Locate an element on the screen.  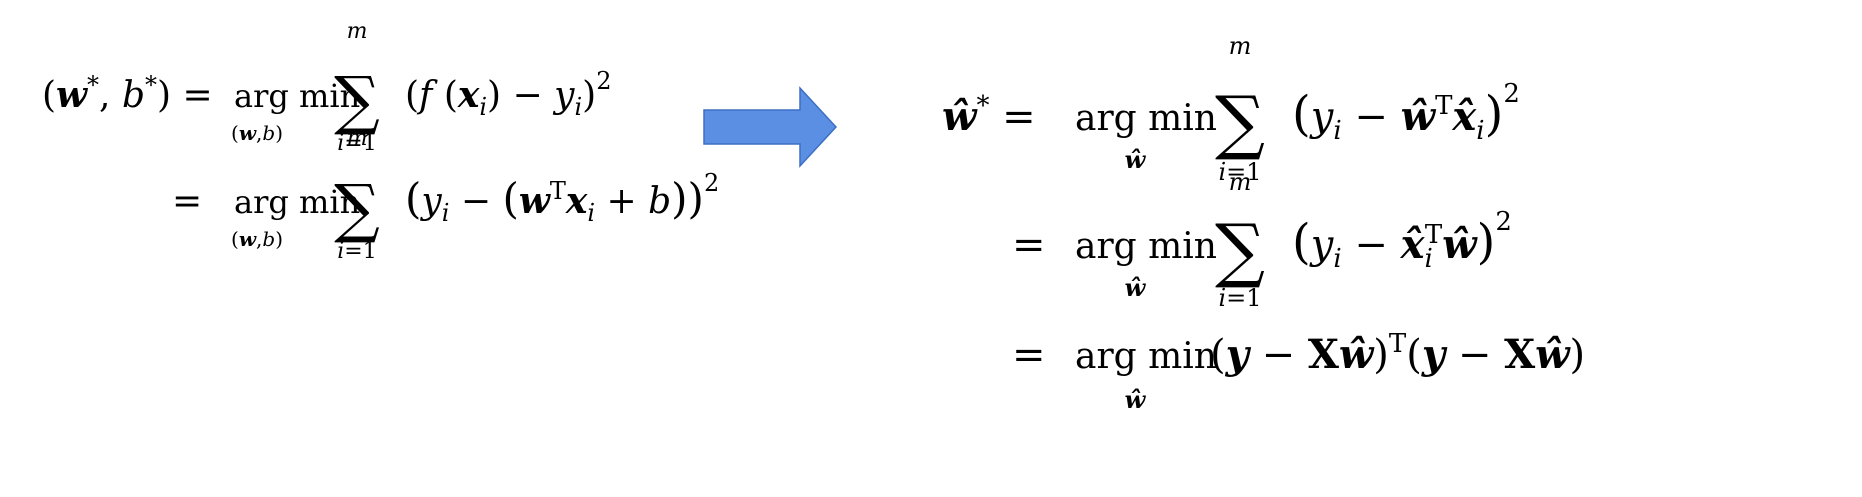
right-line1-lhs: ŵ* = is located at coordinates (989, 115).